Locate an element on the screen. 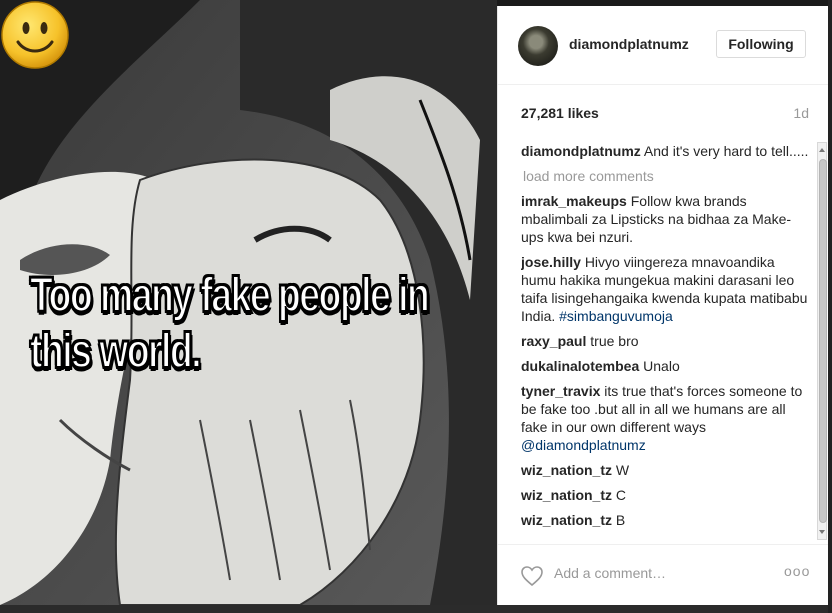 The height and width of the screenshot is (613, 832). list-item: dukalinalotembea Unalo is located at coordinates (666, 366).